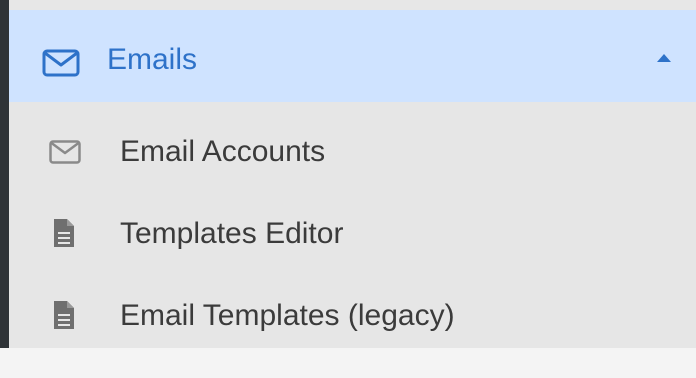 The height and width of the screenshot is (378, 696). I want to click on submenu-item-label: Templates Editor, so click(232, 233).